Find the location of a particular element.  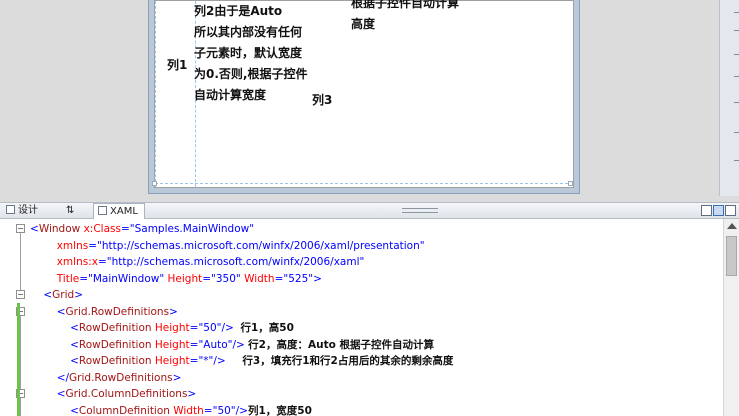

code-line: </Grid.RowDefinitions> is located at coordinates (119, 377).